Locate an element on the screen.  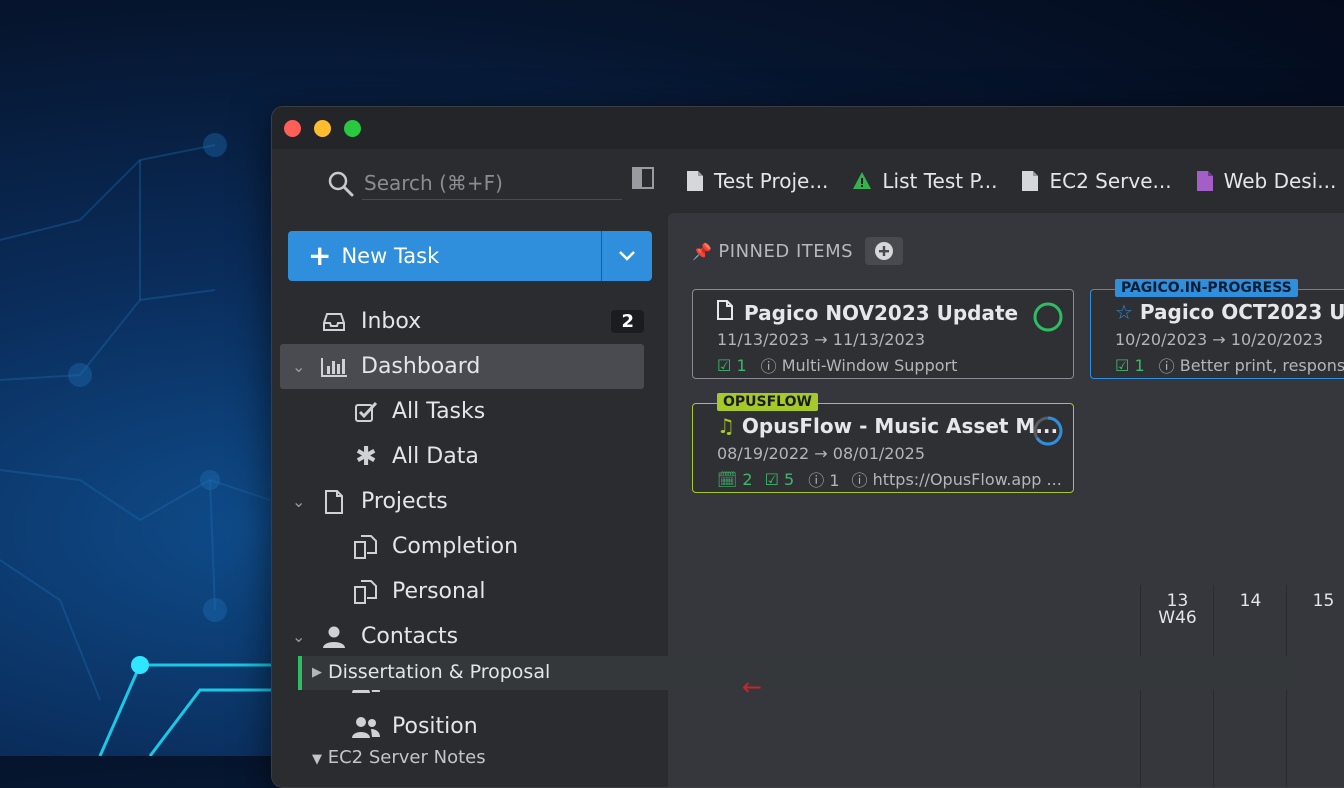
pinned-items-header: 📌 PINNED ITEMS is located at coordinates (798, 251).